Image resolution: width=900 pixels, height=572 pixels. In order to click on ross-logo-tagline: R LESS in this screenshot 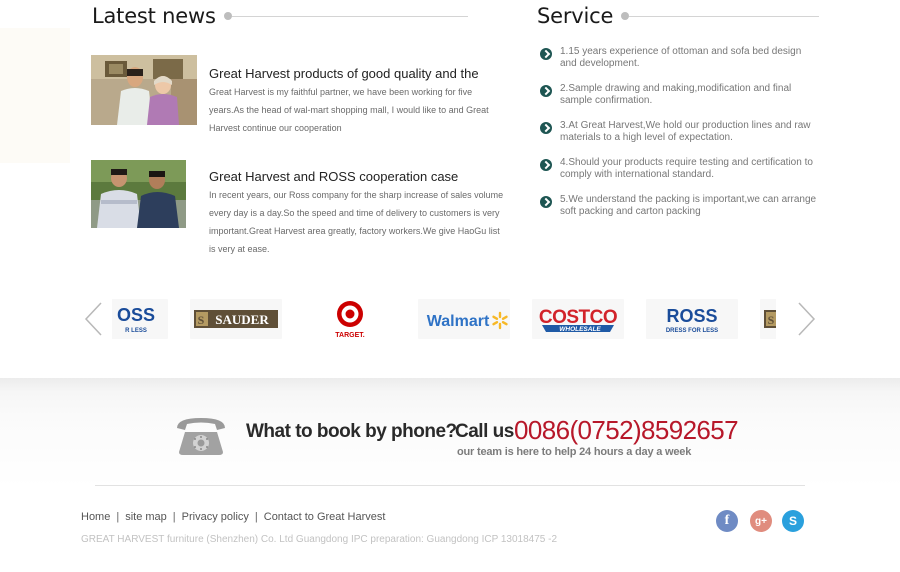, I will do `click(136, 331)`.